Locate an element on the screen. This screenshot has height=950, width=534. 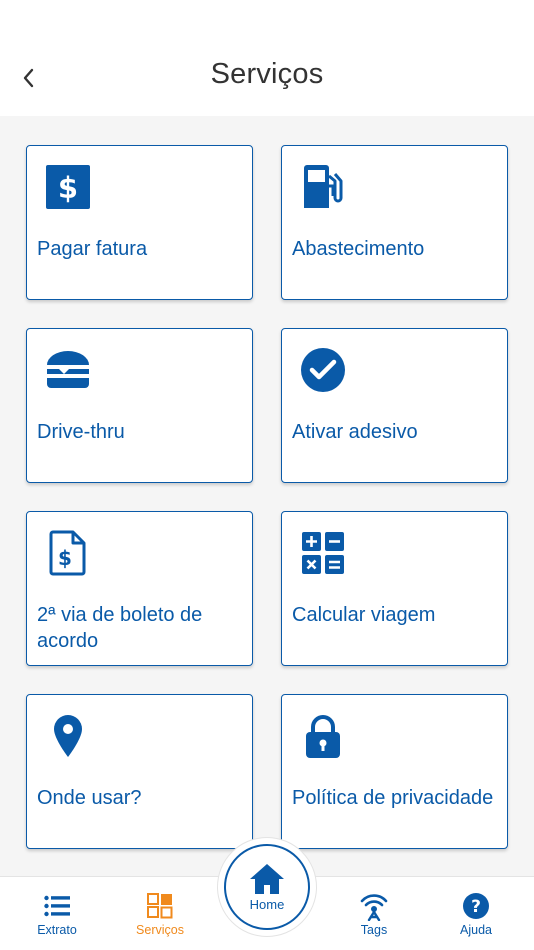
home-button-ring: Home is located at coordinates (267, 887).